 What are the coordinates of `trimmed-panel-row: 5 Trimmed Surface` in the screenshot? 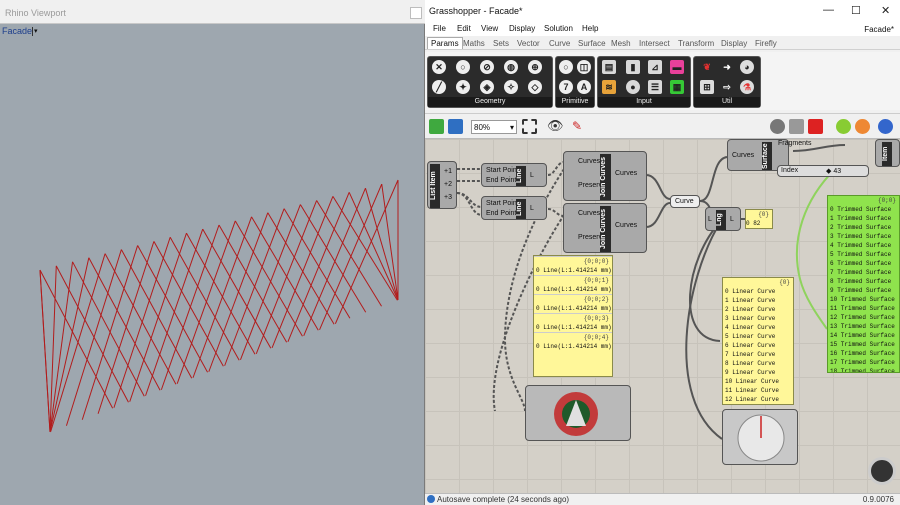 It's located at (861, 254).